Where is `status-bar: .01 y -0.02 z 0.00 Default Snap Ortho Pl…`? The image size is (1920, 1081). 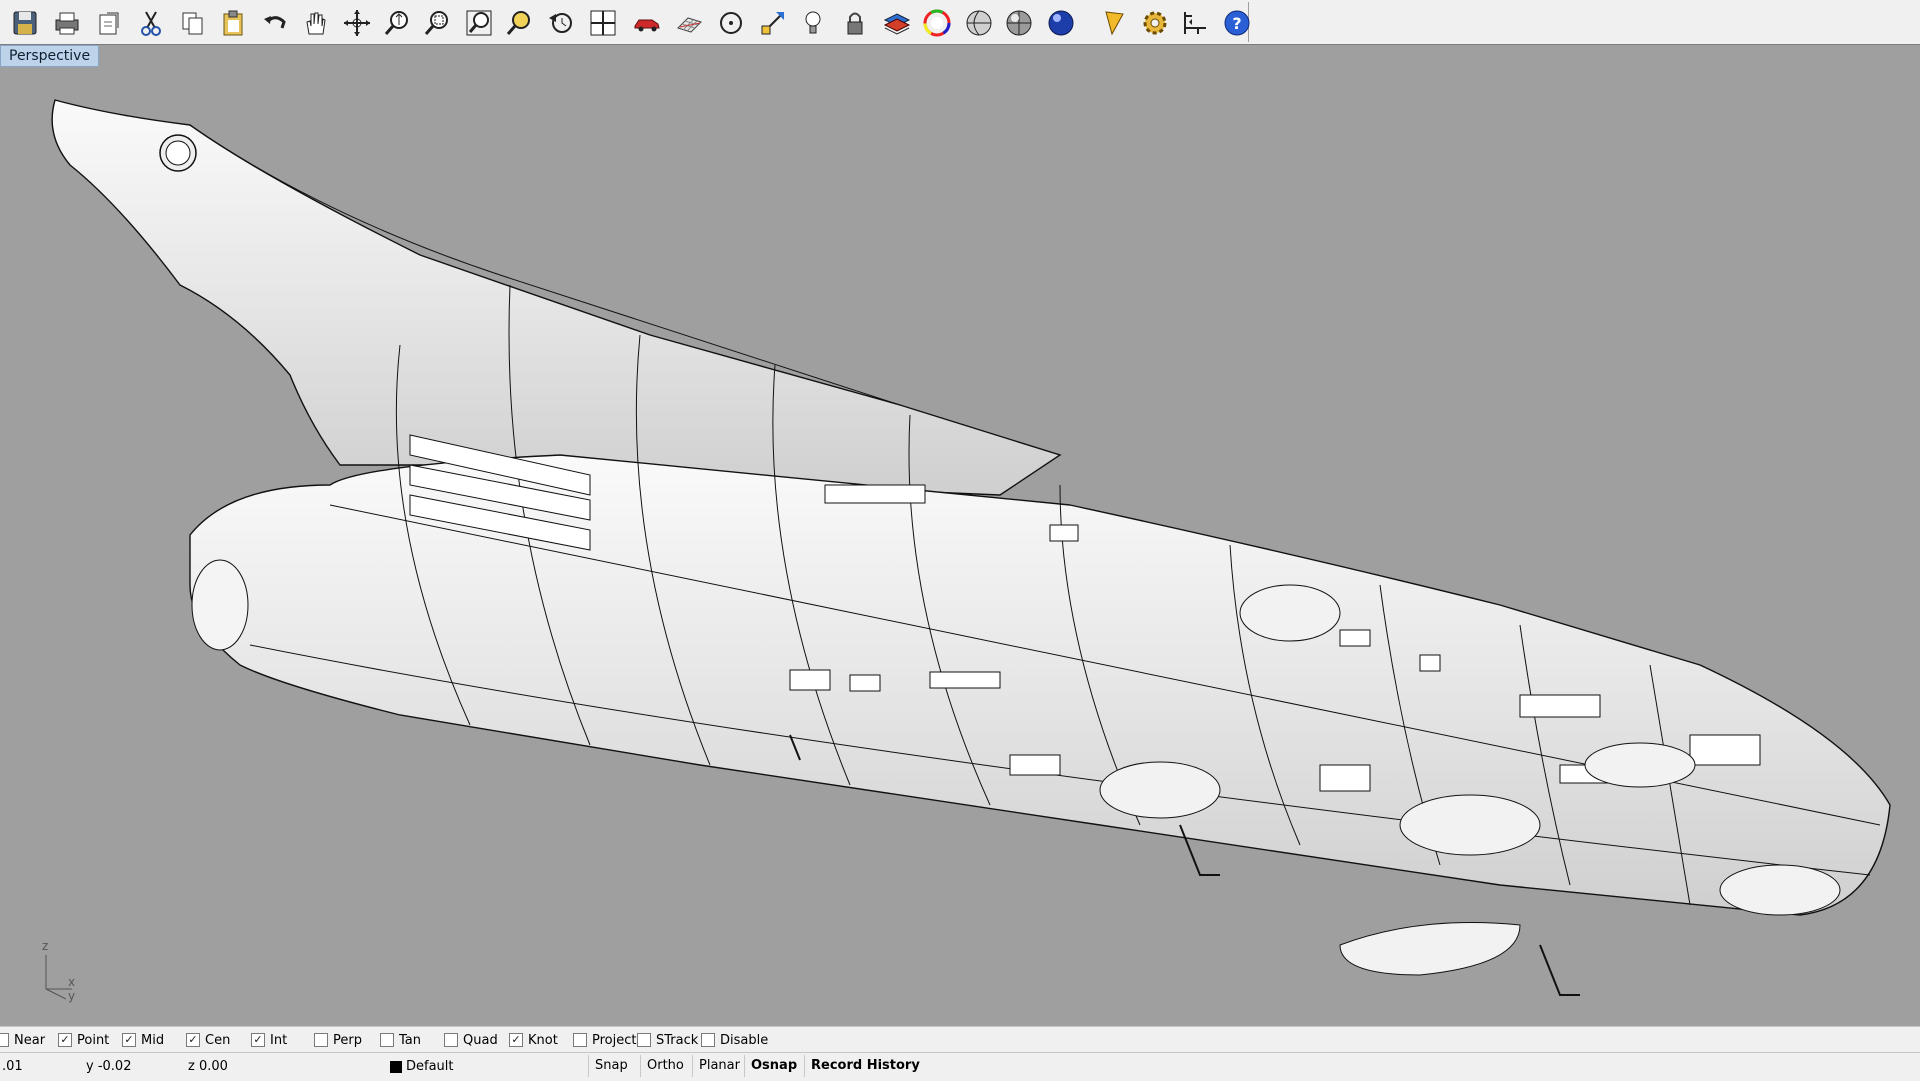
status-bar: .01 y -0.02 z 0.00 Default Snap Ortho Pl… is located at coordinates (960, 1066).